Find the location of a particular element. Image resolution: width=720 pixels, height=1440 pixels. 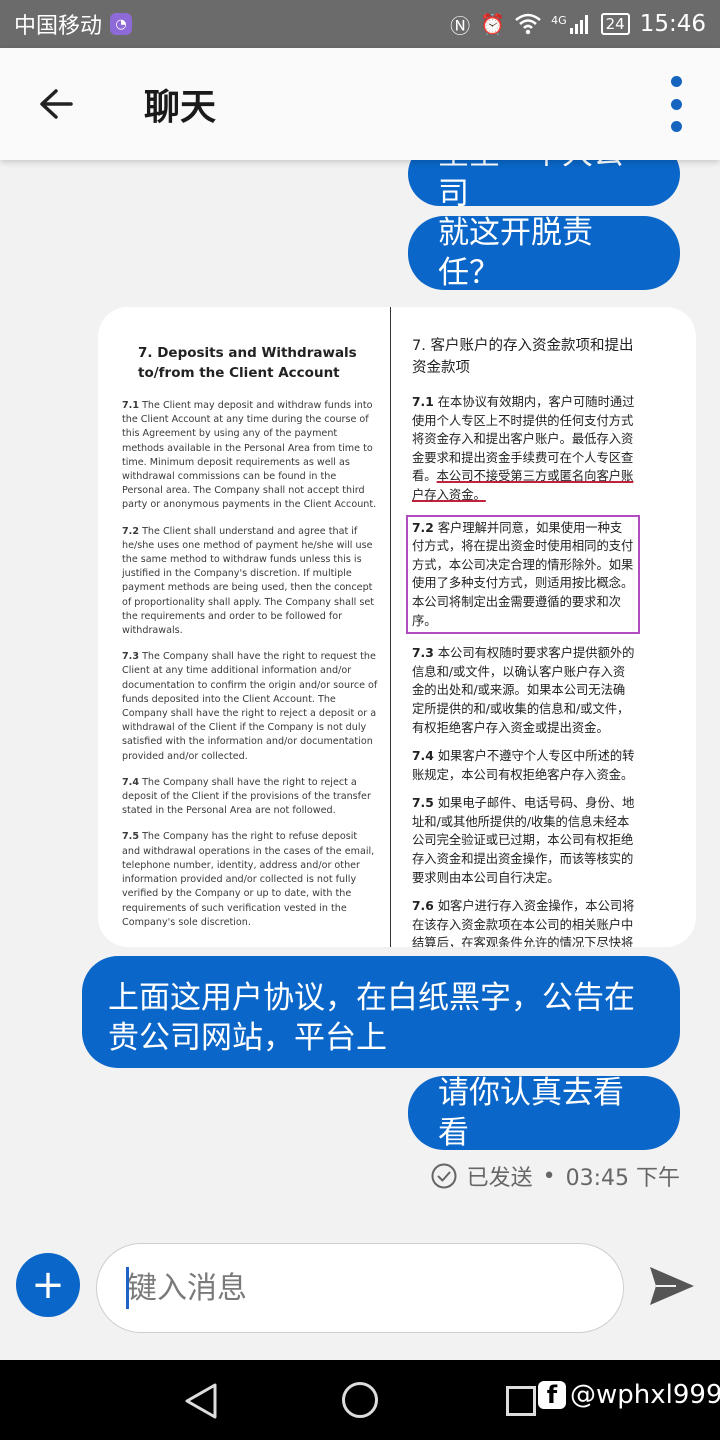

message-text: 就这开脱责任？ is located at coordinates (515, 253).